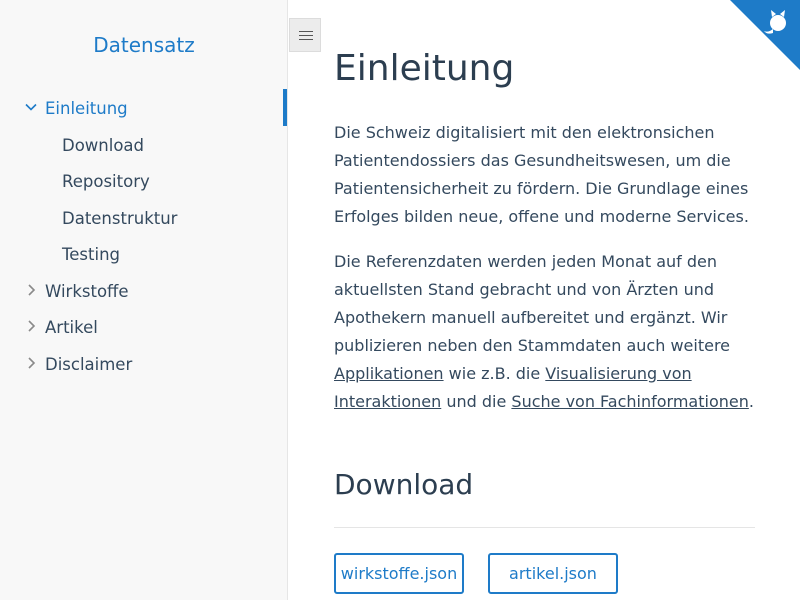 This screenshot has width=800, height=600. What do you see at coordinates (144, 329) in the screenshot?
I see `sidebar-item-artikel: Artikel` at bounding box center [144, 329].